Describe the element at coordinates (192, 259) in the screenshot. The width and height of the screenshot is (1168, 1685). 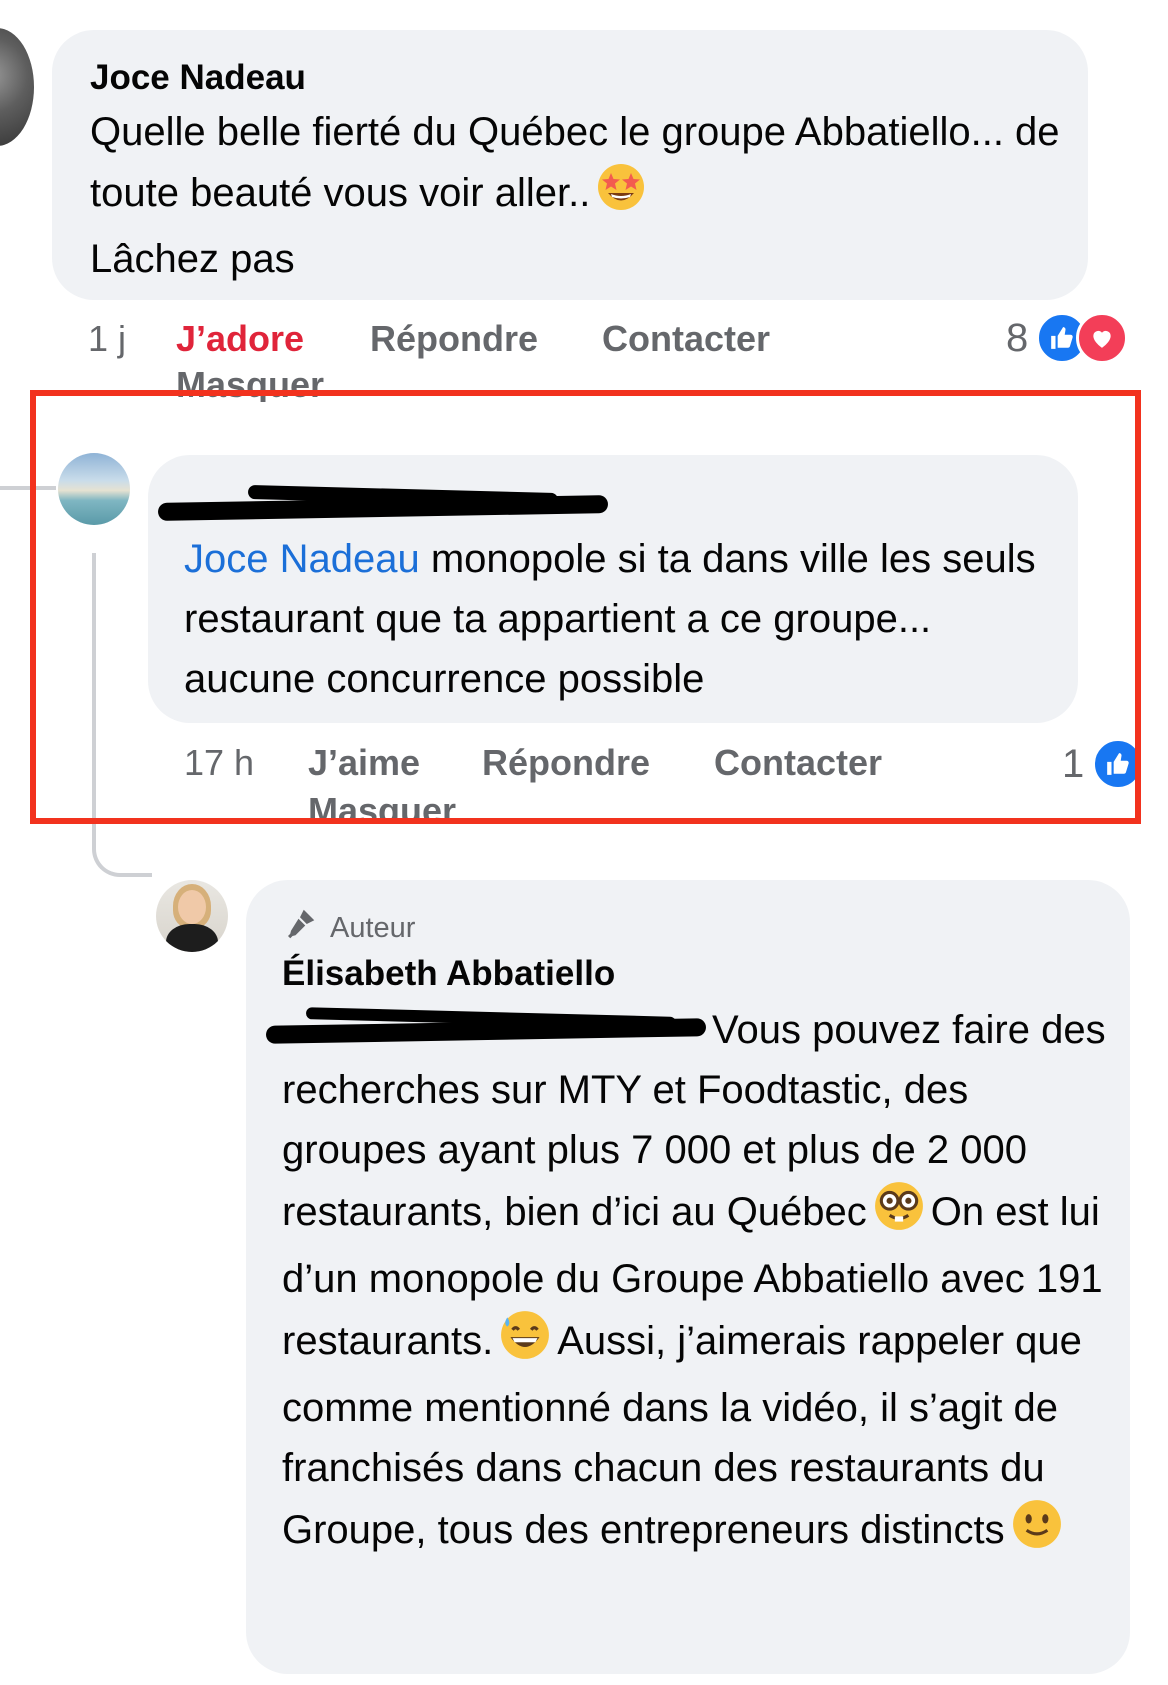
I see `comment-text-end: Lâchez pas` at that location.